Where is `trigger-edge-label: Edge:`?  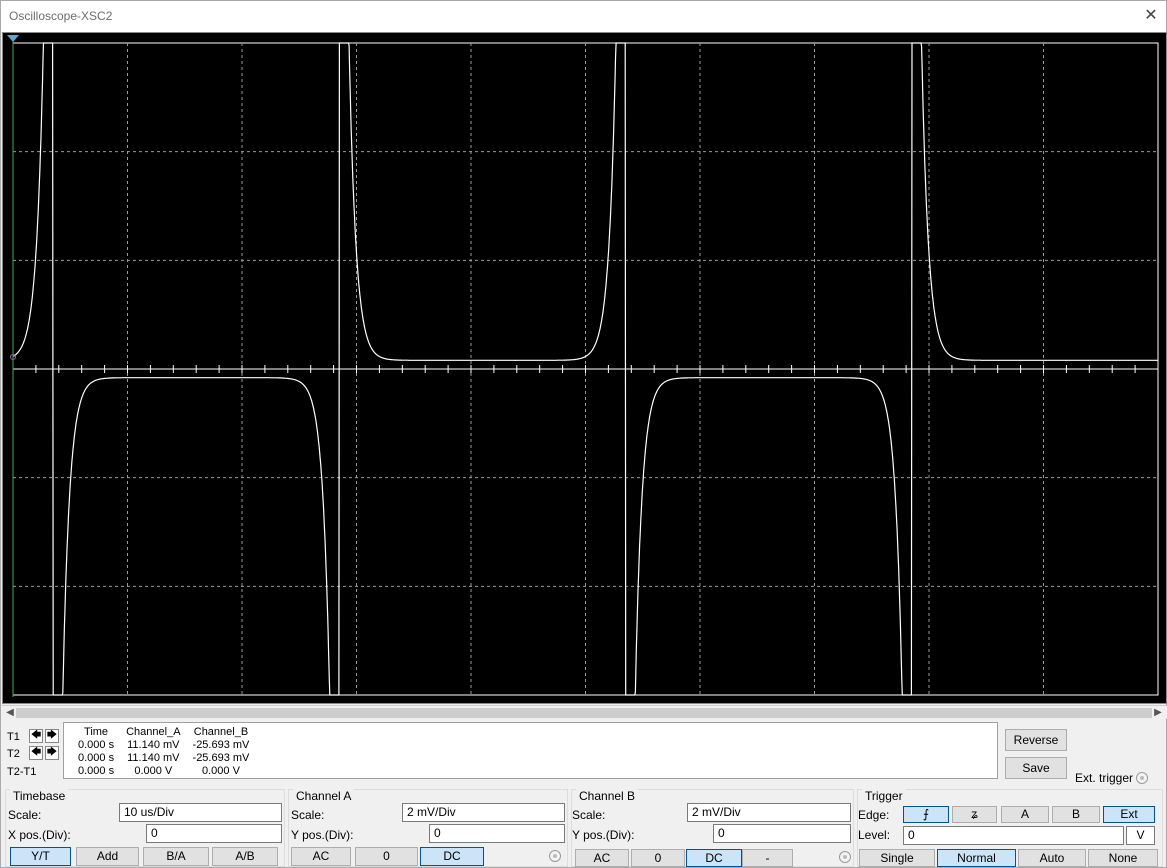
trigger-edge-label: Edge: is located at coordinates (874, 815).